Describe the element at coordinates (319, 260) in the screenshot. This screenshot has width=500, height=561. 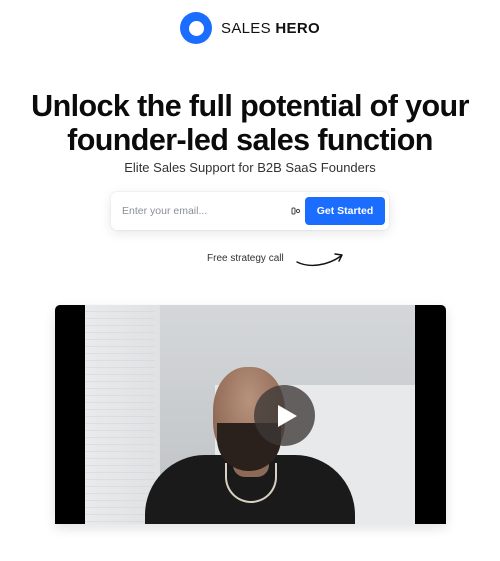
I see `curved-arrow-icon` at that location.